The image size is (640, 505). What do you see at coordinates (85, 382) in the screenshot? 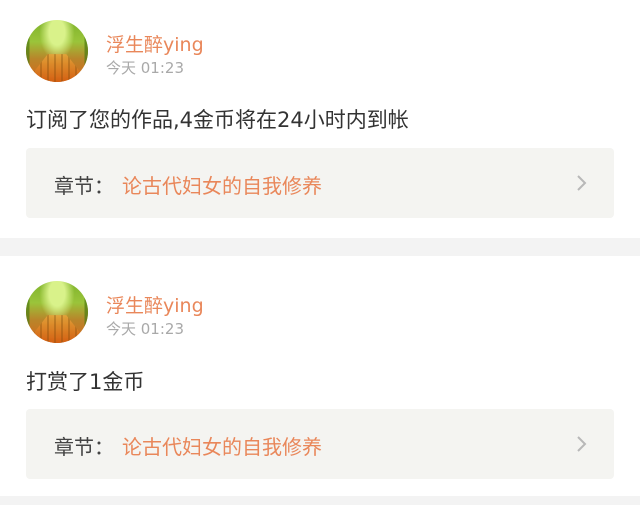
I see `notification-message: 打赏了1金币` at bounding box center [85, 382].